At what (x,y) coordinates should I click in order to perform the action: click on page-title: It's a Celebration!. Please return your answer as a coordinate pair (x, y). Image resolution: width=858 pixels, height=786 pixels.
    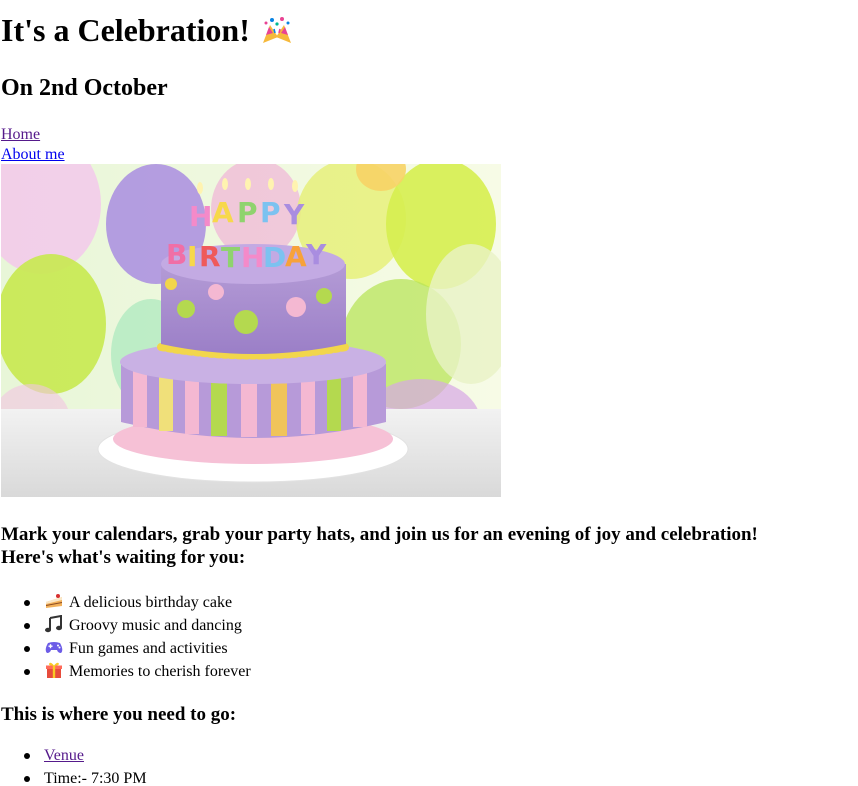
    Looking at the image, I should click on (147, 30).